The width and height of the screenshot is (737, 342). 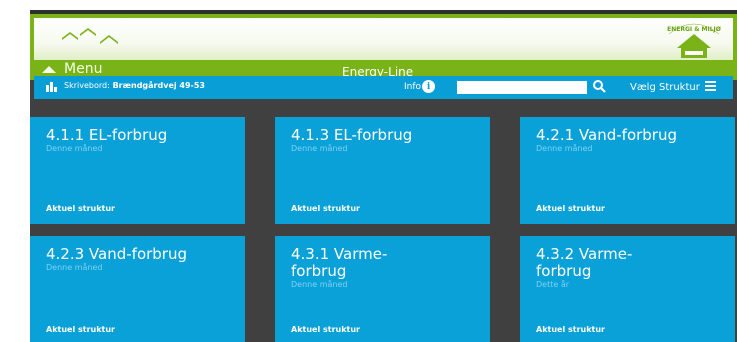 I want to click on tile-title: 4.1.3 EL-forbrug, so click(x=352, y=135).